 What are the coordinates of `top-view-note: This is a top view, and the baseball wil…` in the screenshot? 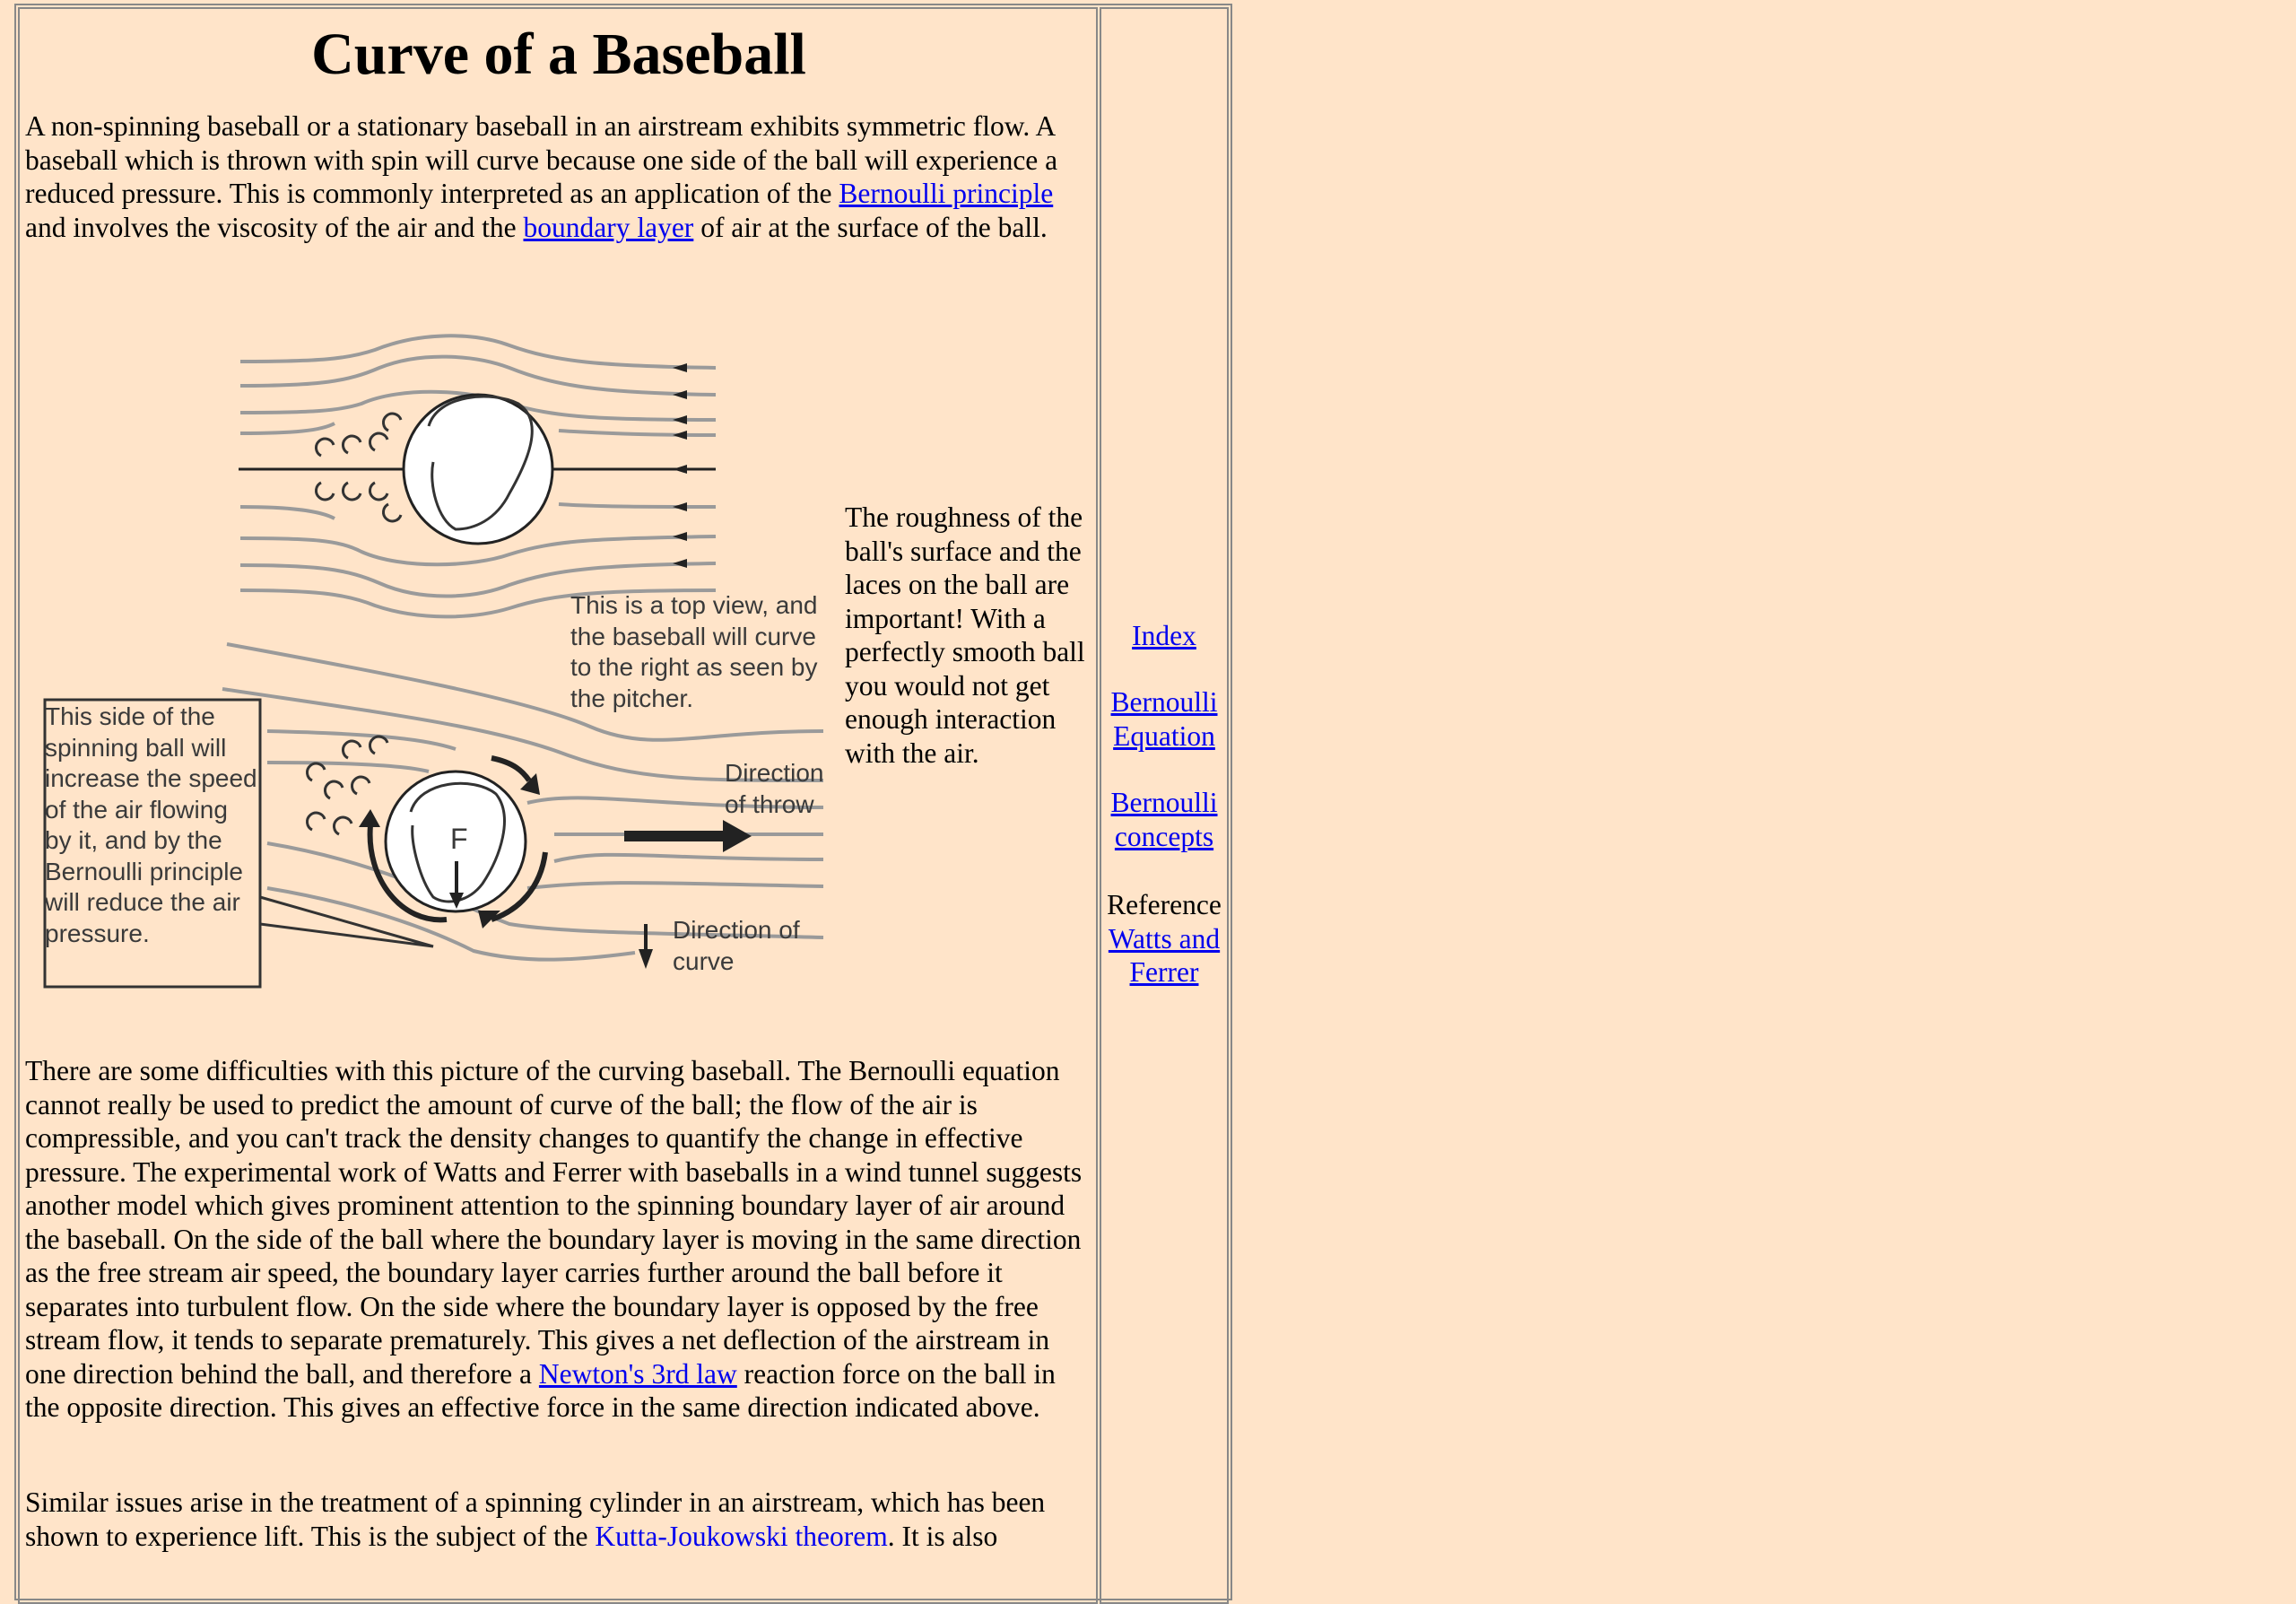 It's located at (694, 651).